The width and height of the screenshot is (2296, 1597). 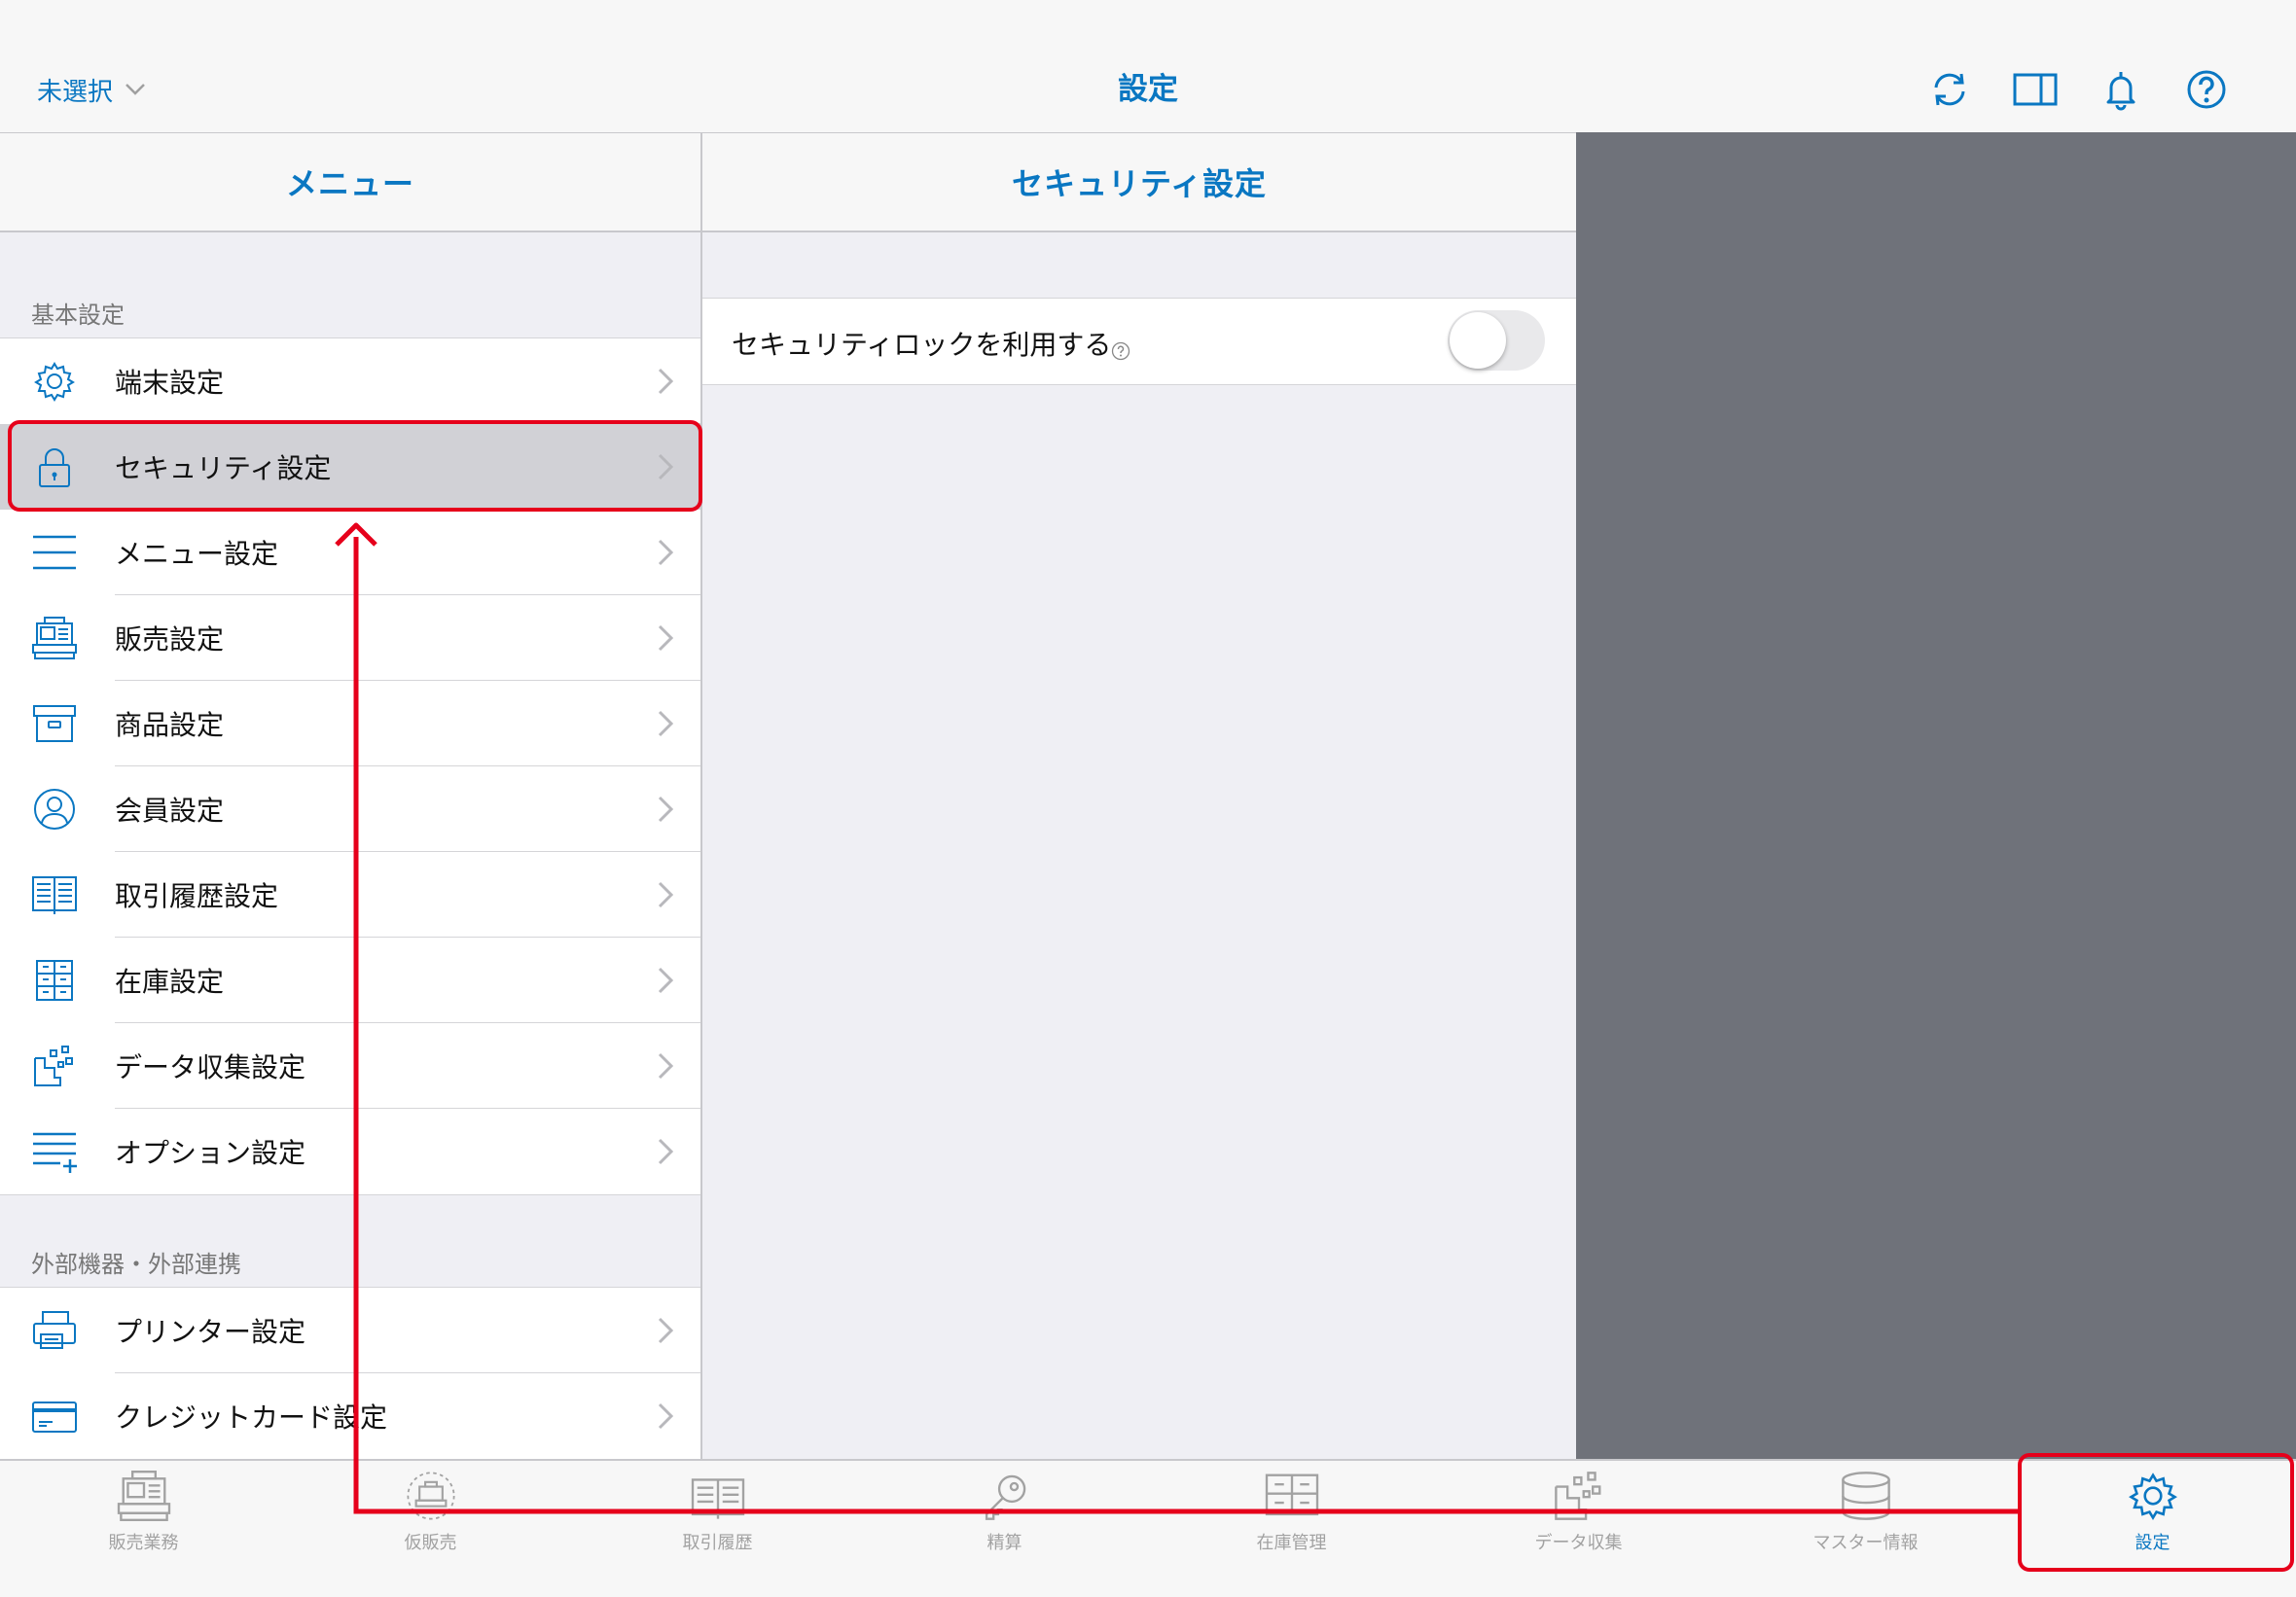 I want to click on temp-sale-icon, so click(x=430, y=1496).